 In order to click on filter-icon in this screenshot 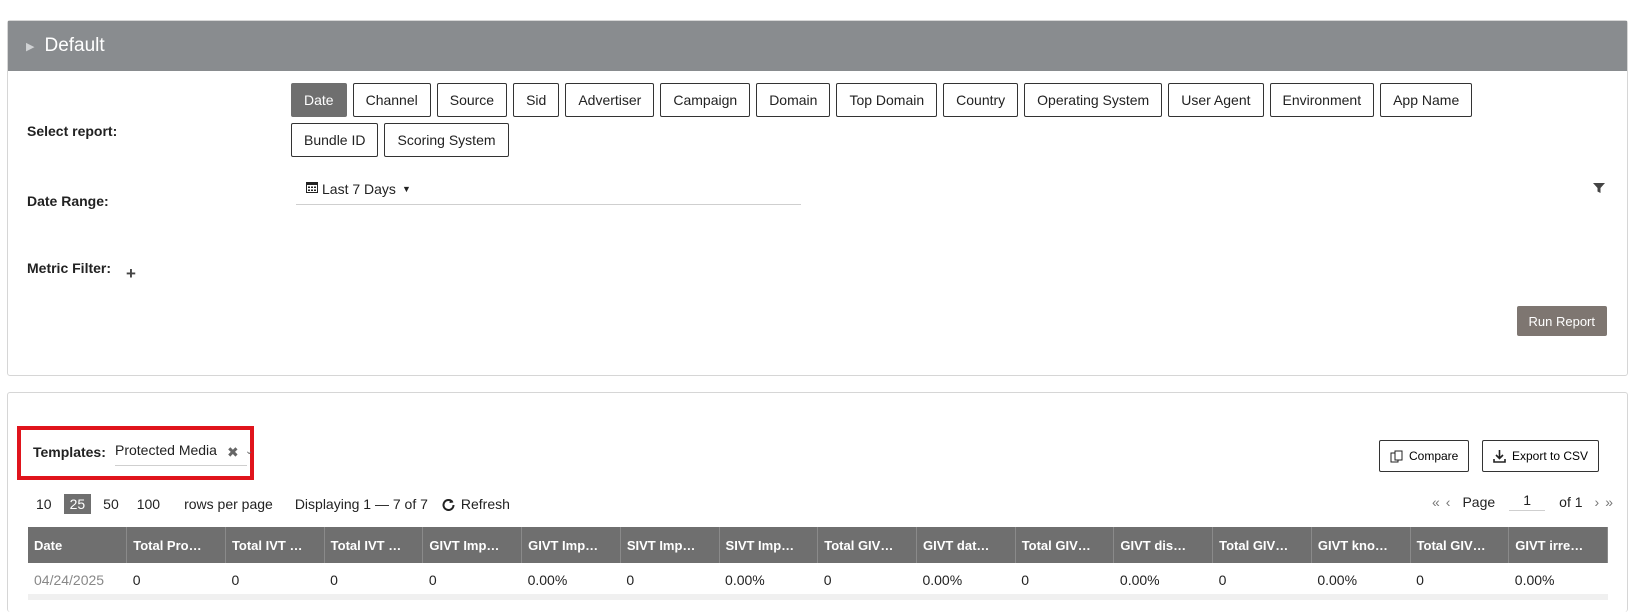, I will do `click(1599, 188)`.